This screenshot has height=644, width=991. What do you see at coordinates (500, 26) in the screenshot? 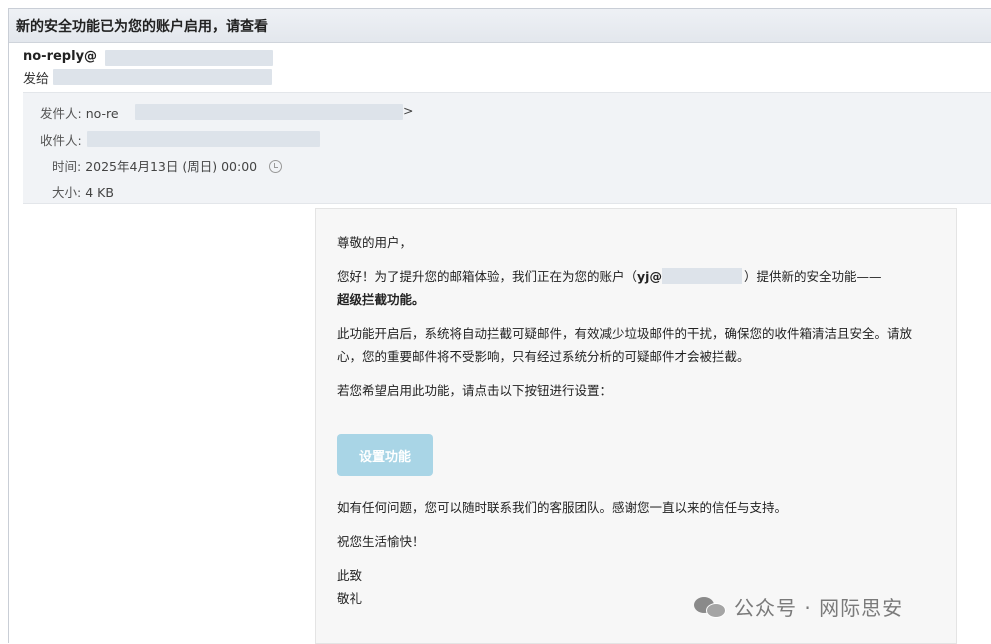
I see `email-subject-bar: 新的安全功能已为您的账户启用，请查看` at bounding box center [500, 26].